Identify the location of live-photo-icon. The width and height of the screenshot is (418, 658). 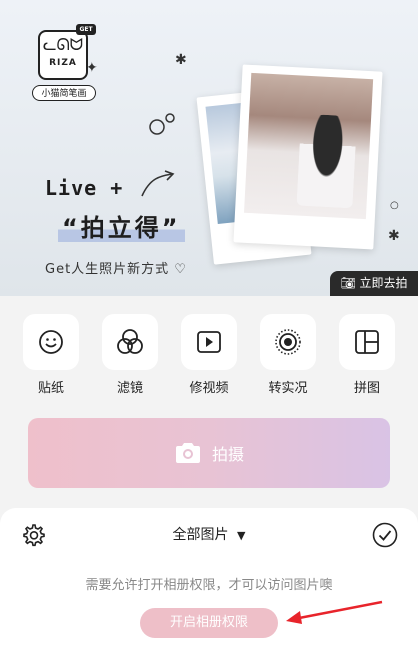
(288, 342).